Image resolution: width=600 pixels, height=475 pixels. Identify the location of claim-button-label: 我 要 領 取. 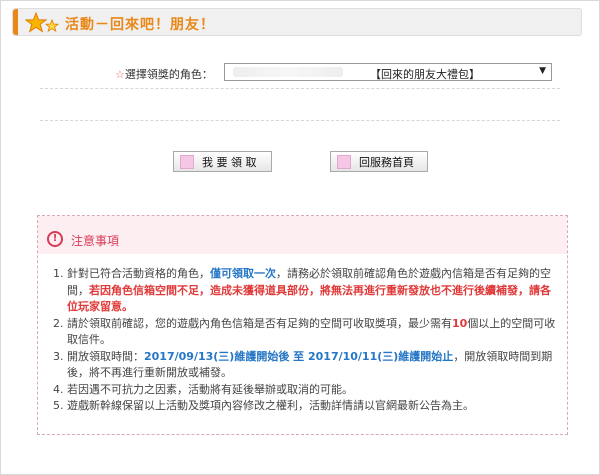
(229, 162).